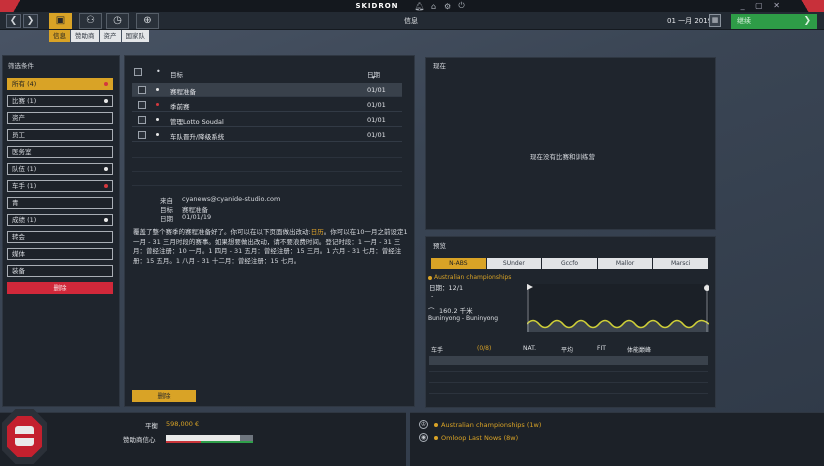  Describe the element at coordinates (432, 296) in the screenshot. I see `race-dash: -` at that location.